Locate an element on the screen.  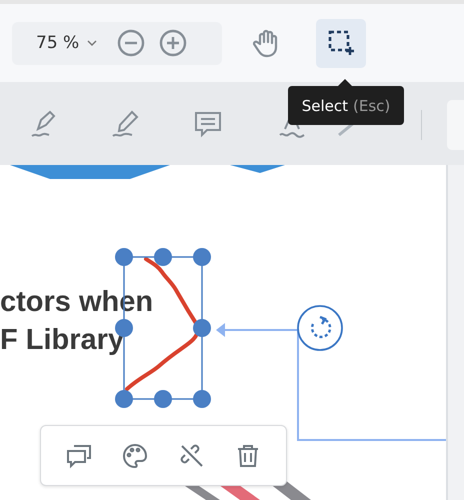
tooltip-shortcut: (Esc) is located at coordinates (371, 105).